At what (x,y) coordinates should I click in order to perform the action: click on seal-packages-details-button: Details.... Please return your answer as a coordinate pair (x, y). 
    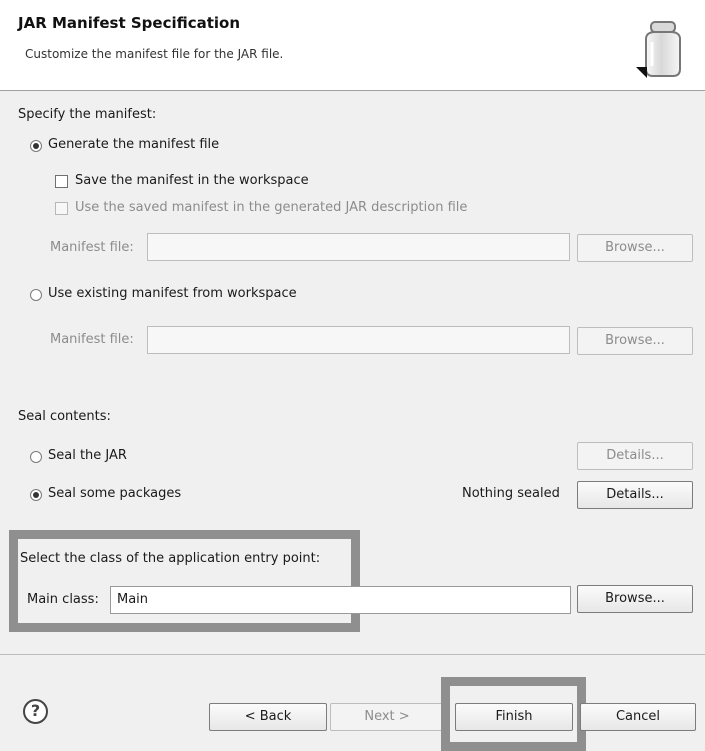
    Looking at the image, I should click on (635, 495).